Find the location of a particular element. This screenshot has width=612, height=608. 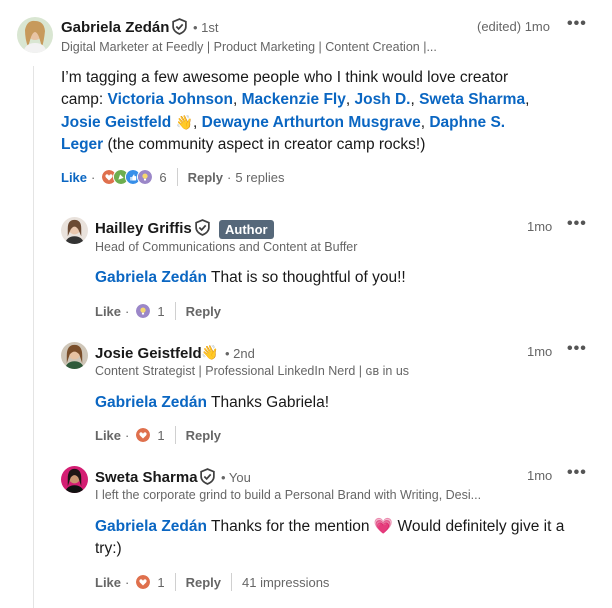

impressions-count: 41 impressions is located at coordinates (285, 582).